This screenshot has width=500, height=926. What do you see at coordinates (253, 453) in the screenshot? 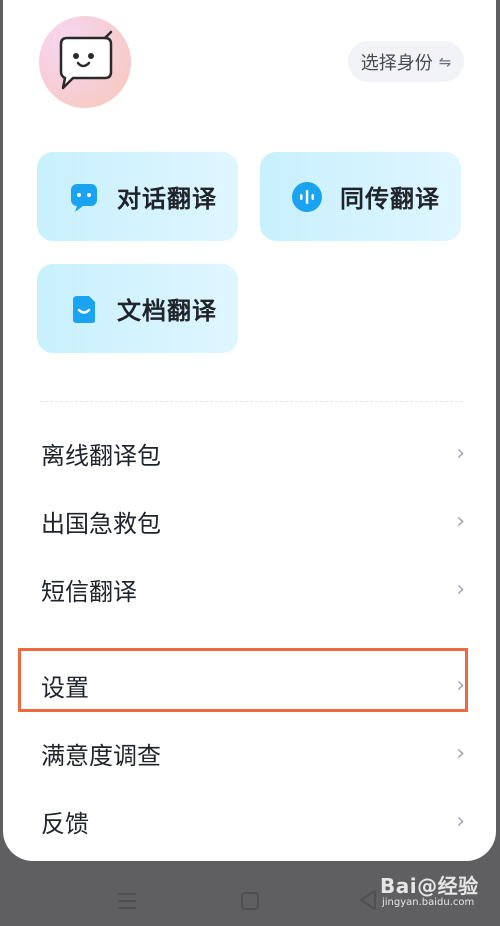
I see `menu-item-offline-pack: 离线翻译包 ›` at bounding box center [253, 453].